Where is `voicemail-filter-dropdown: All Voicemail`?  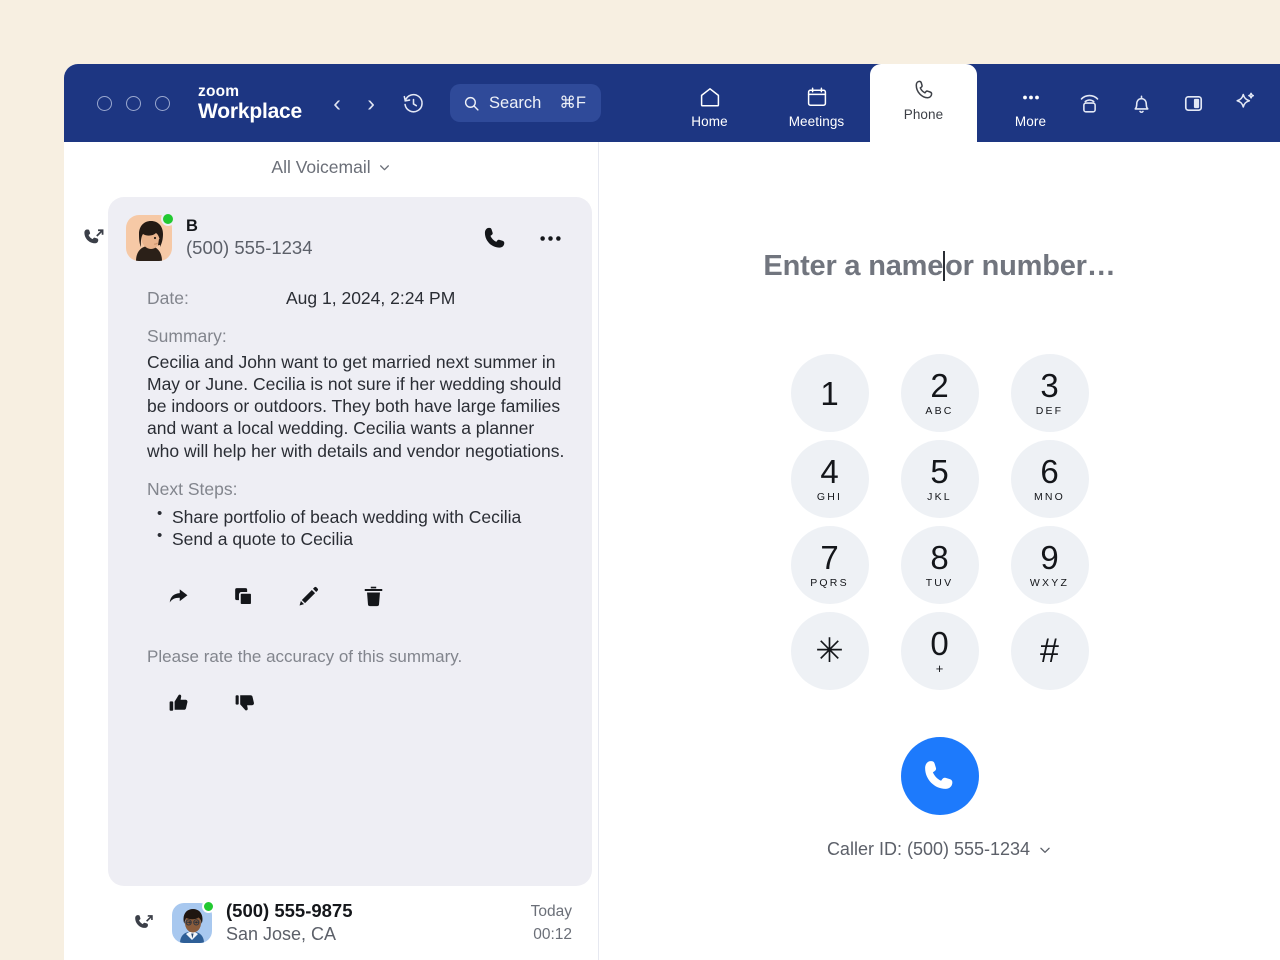 voicemail-filter-dropdown: All Voicemail is located at coordinates (331, 167).